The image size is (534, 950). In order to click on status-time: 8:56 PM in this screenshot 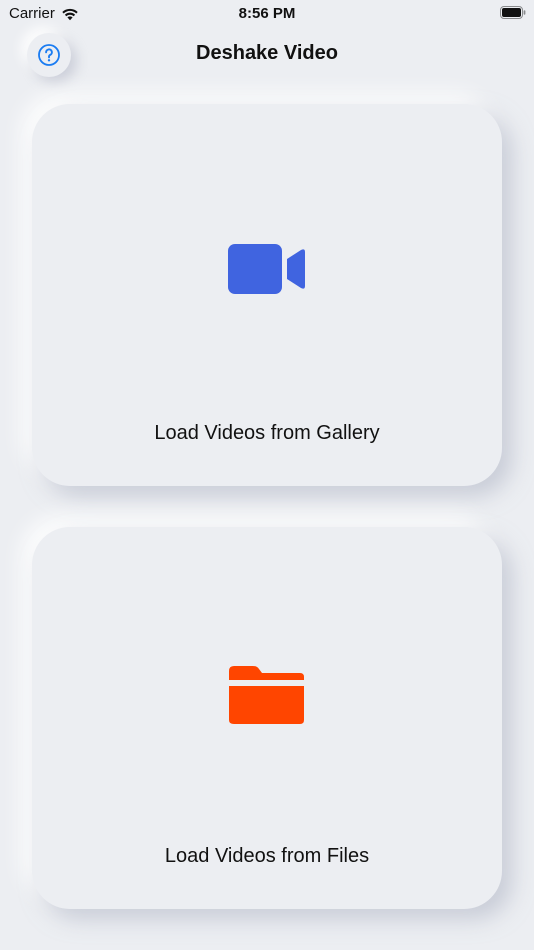, I will do `click(267, 13)`.